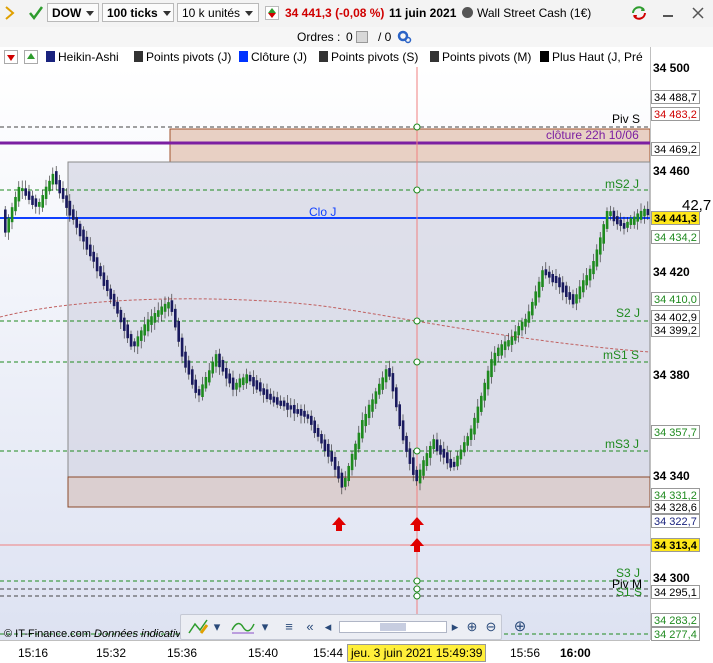 Image resolution: width=713 pixels, height=663 pixels. I want to click on orders-grid-icon, so click(362, 37).